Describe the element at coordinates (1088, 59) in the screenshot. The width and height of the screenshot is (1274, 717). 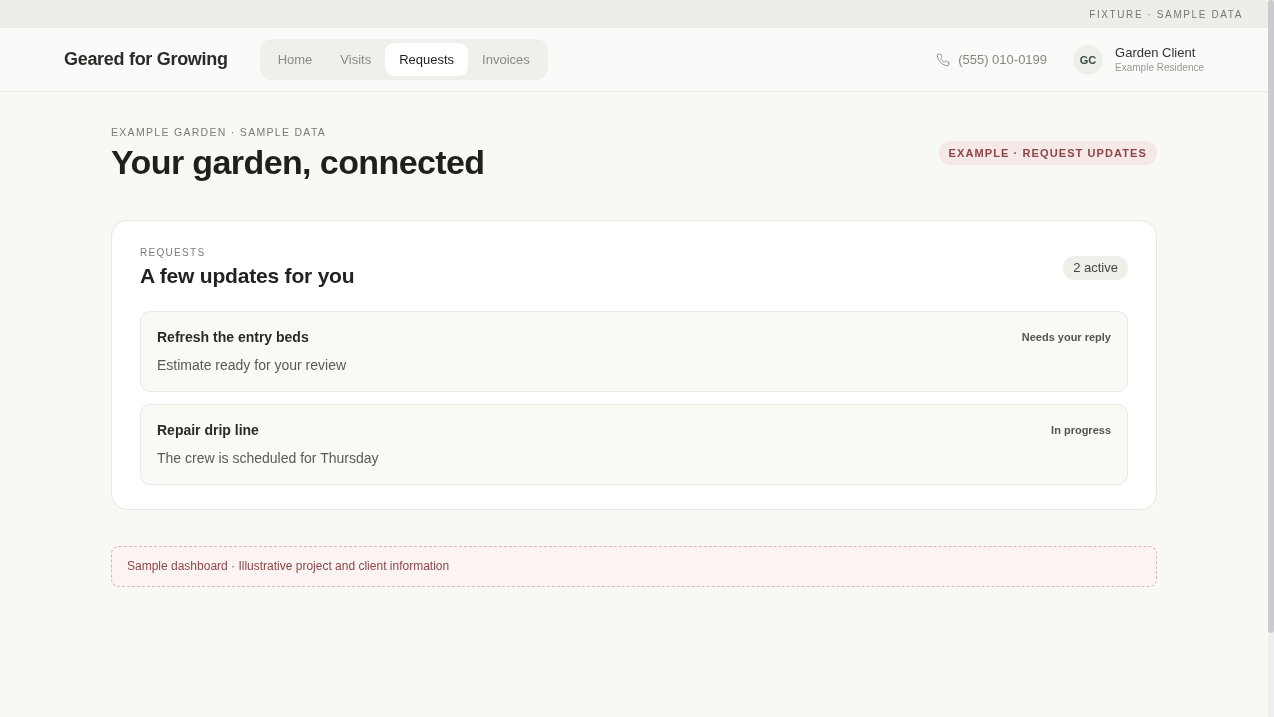
I see `avatar-initials: GC` at that location.